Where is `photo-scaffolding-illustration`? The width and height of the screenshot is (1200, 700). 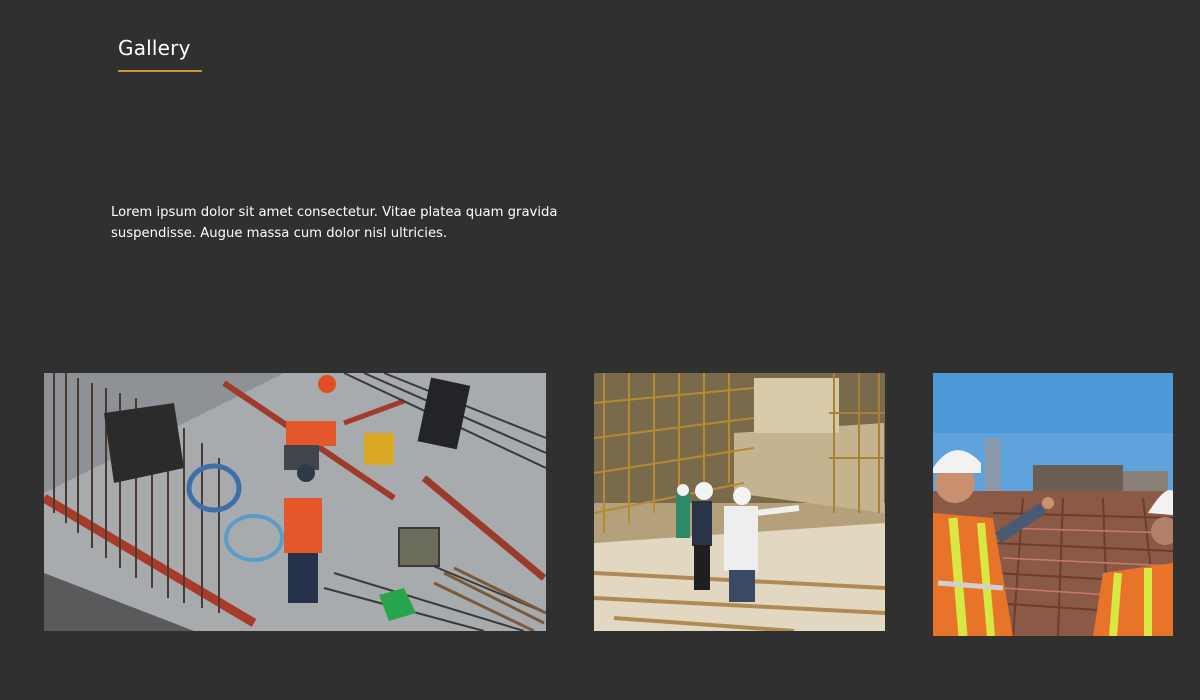 photo-scaffolding-illustration is located at coordinates (739, 502).